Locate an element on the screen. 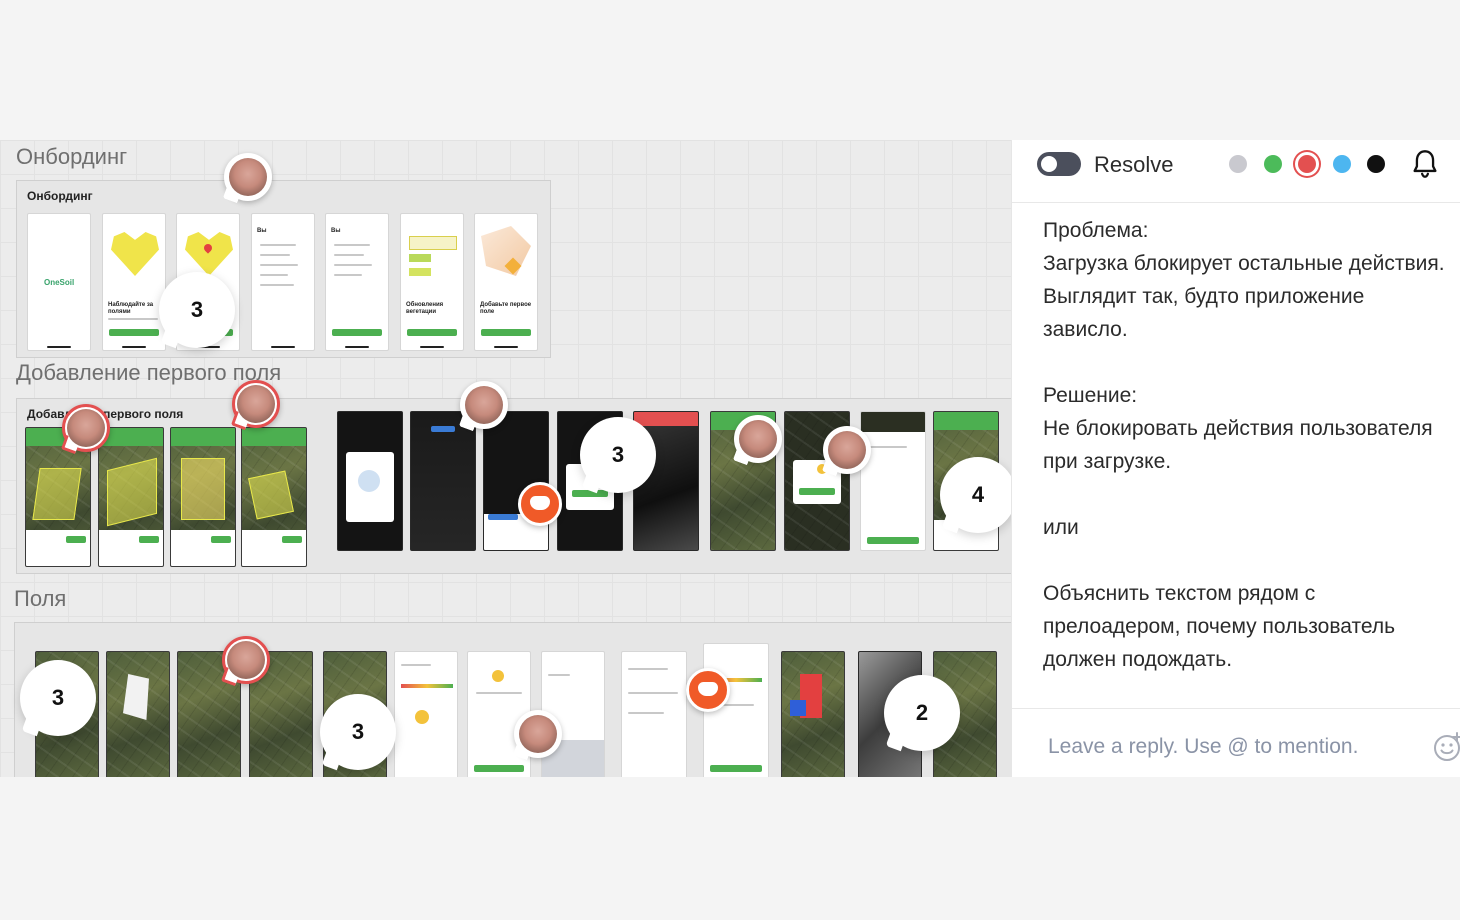 Image resolution: width=1460 pixels, height=920 pixels. onboarding-screen-6: Обновления вегетации is located at coordinates (432, 282).